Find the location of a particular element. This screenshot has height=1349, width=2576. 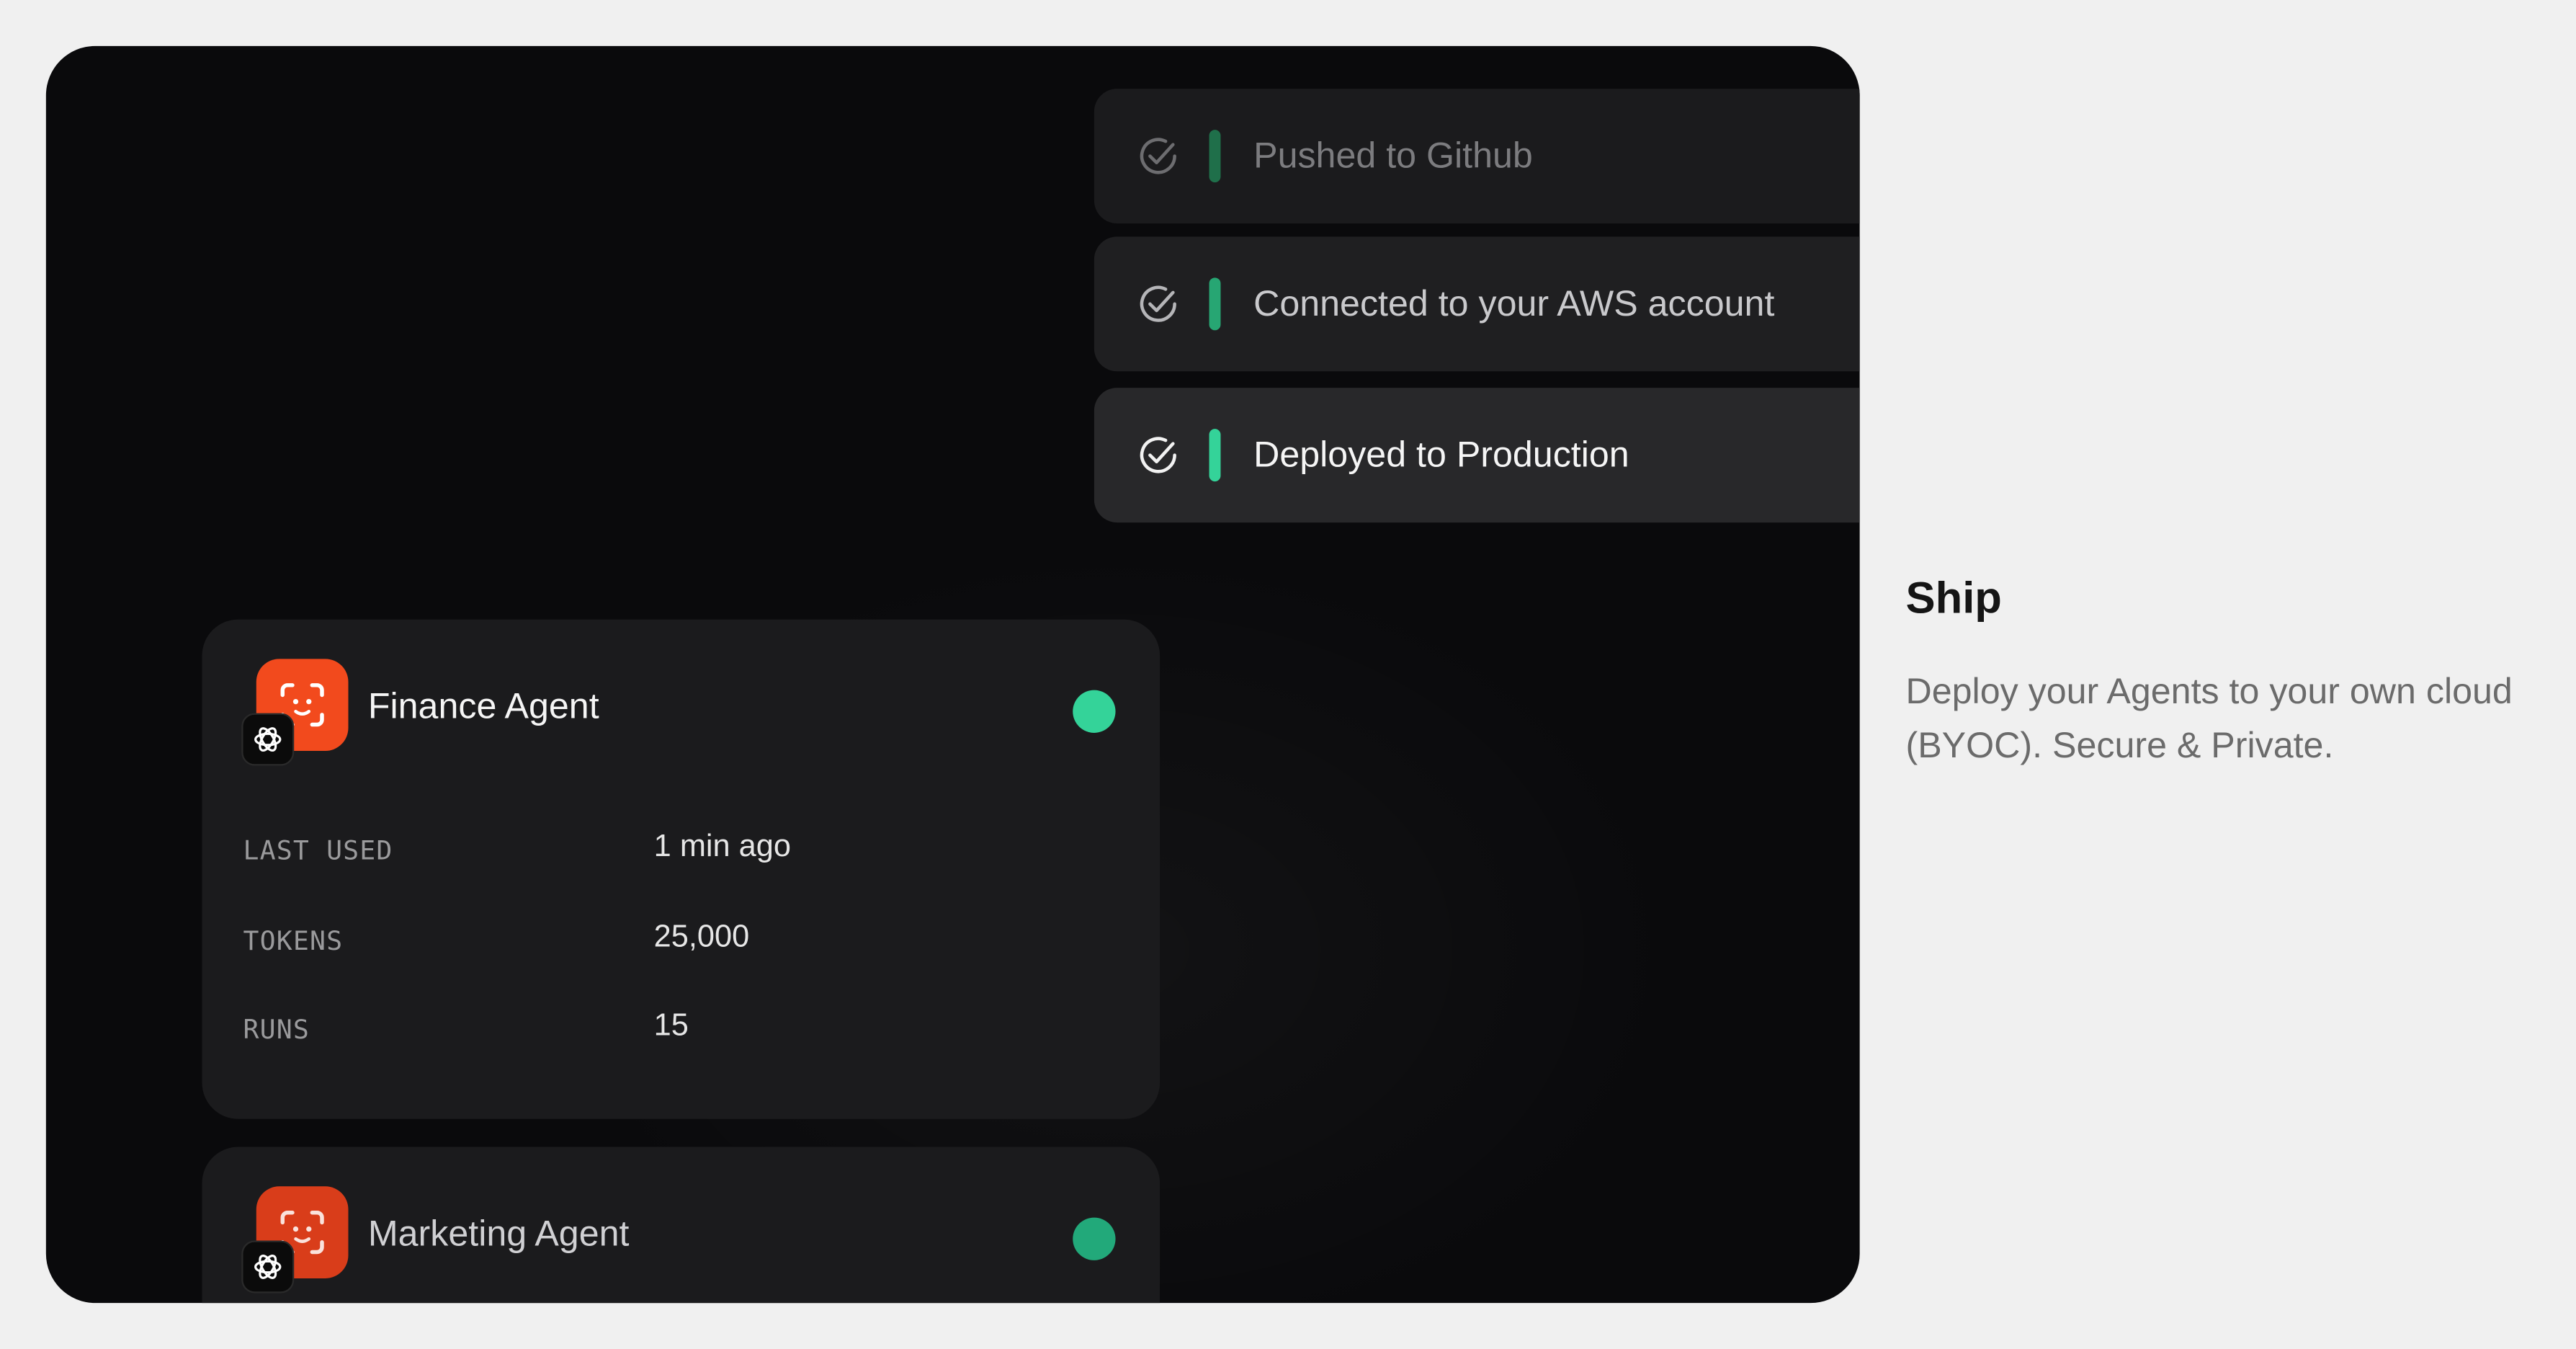

step-label: Deployed to Production is located at coordinates (1441, 454).